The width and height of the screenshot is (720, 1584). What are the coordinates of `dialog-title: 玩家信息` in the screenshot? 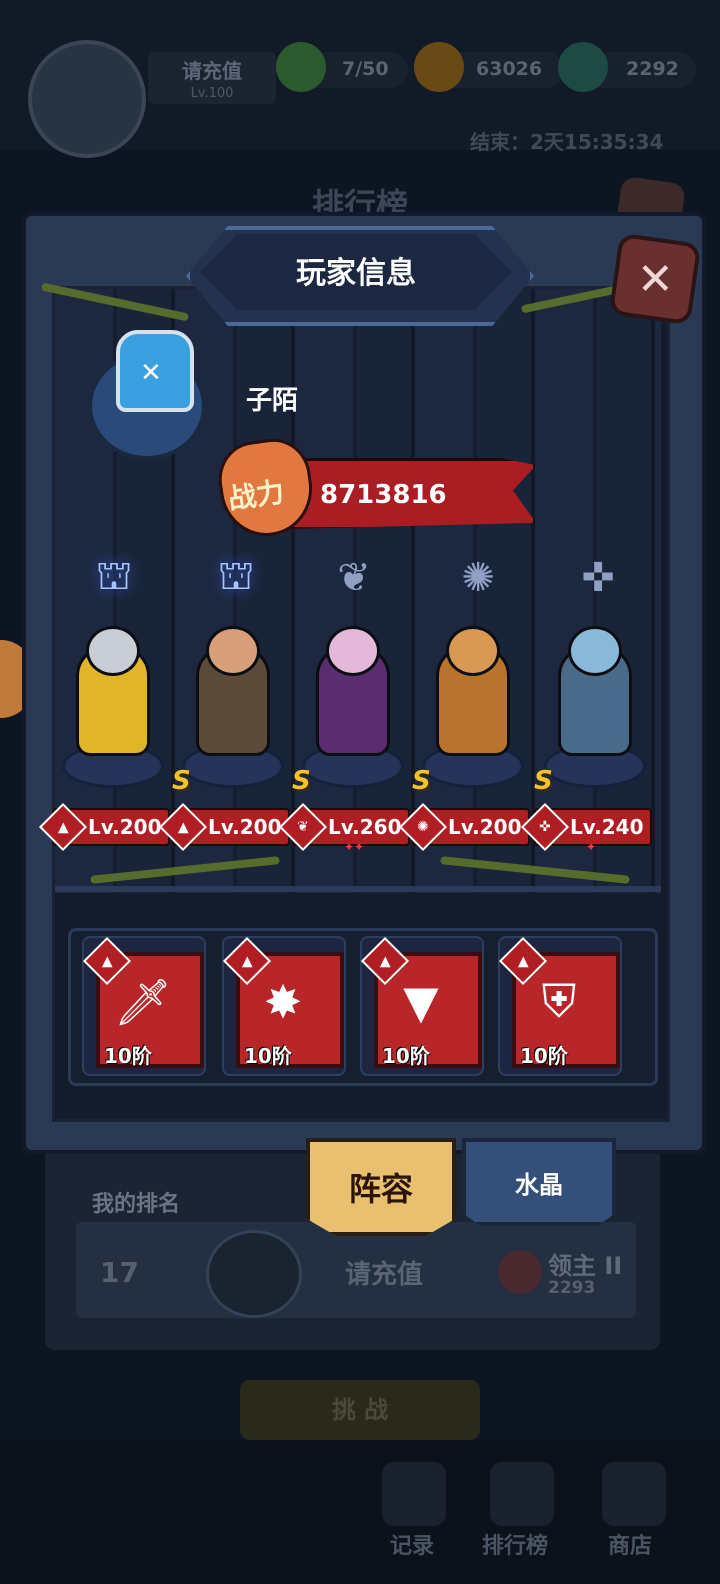 It's located at (356, 273).